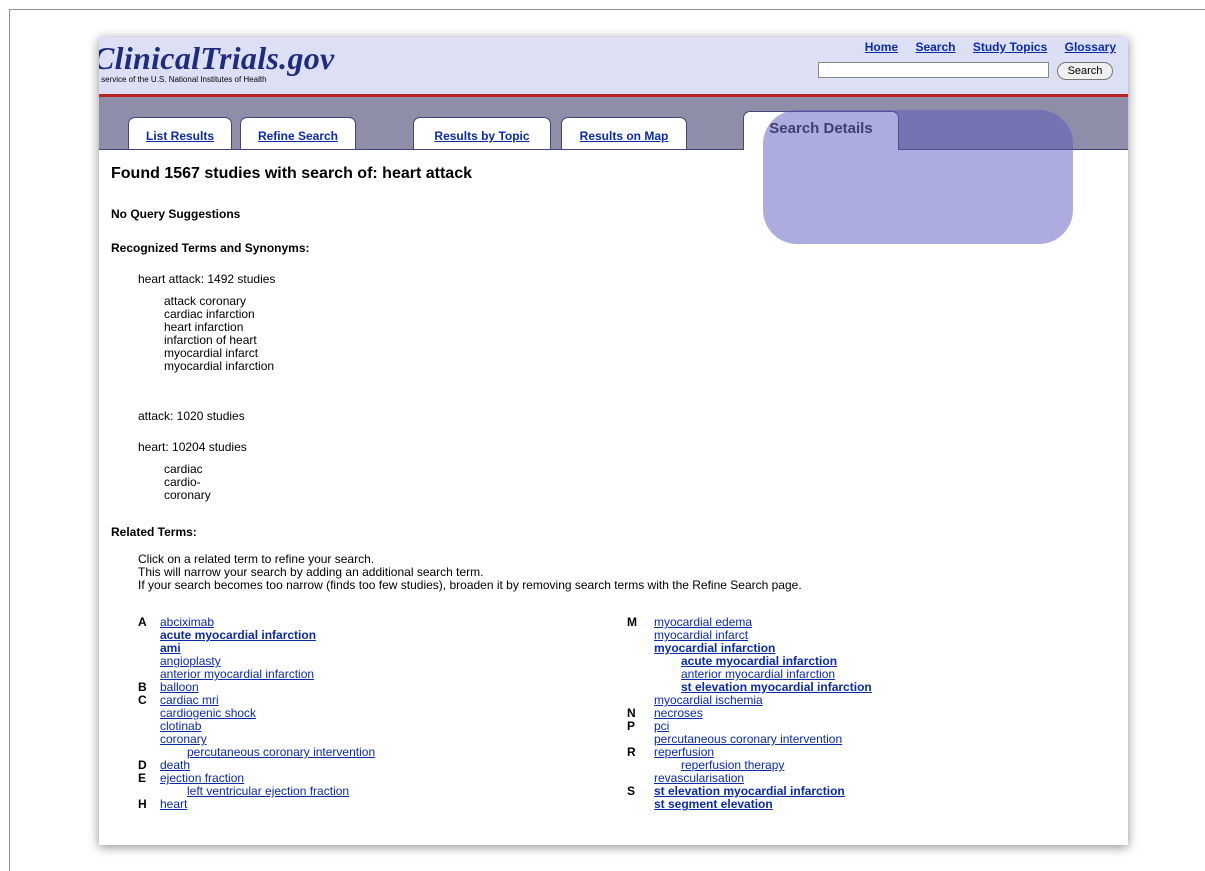  Describe the element at coordinates (207, 279) in the screenshot. I see `term-heart-attack: heart attack: 1492 studies` at that location.